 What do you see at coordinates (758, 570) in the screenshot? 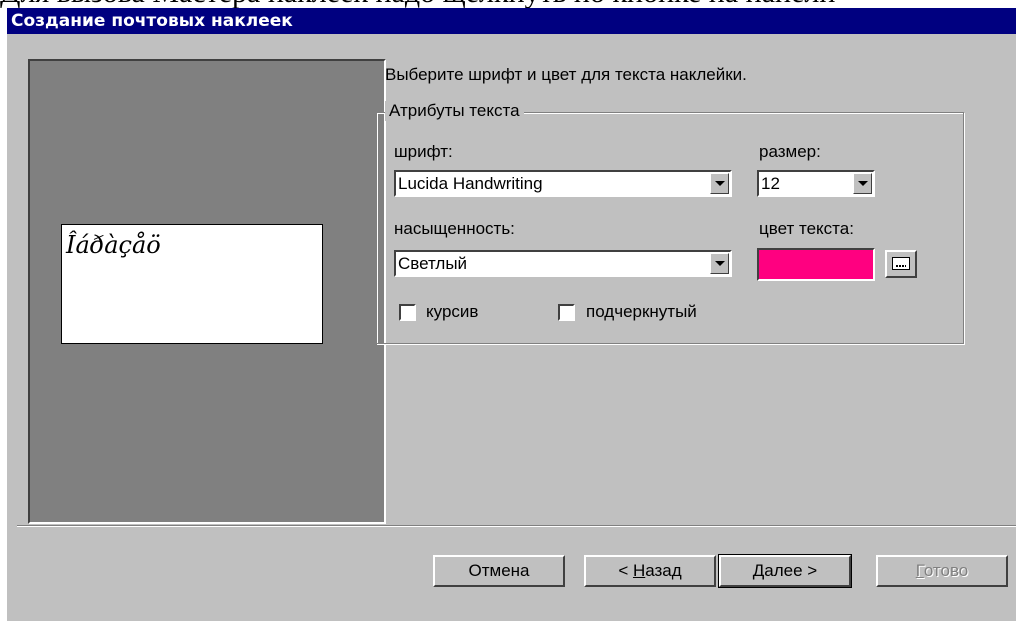
I see `next-button-mnemonic: Д` at bounding box center [758, 570].